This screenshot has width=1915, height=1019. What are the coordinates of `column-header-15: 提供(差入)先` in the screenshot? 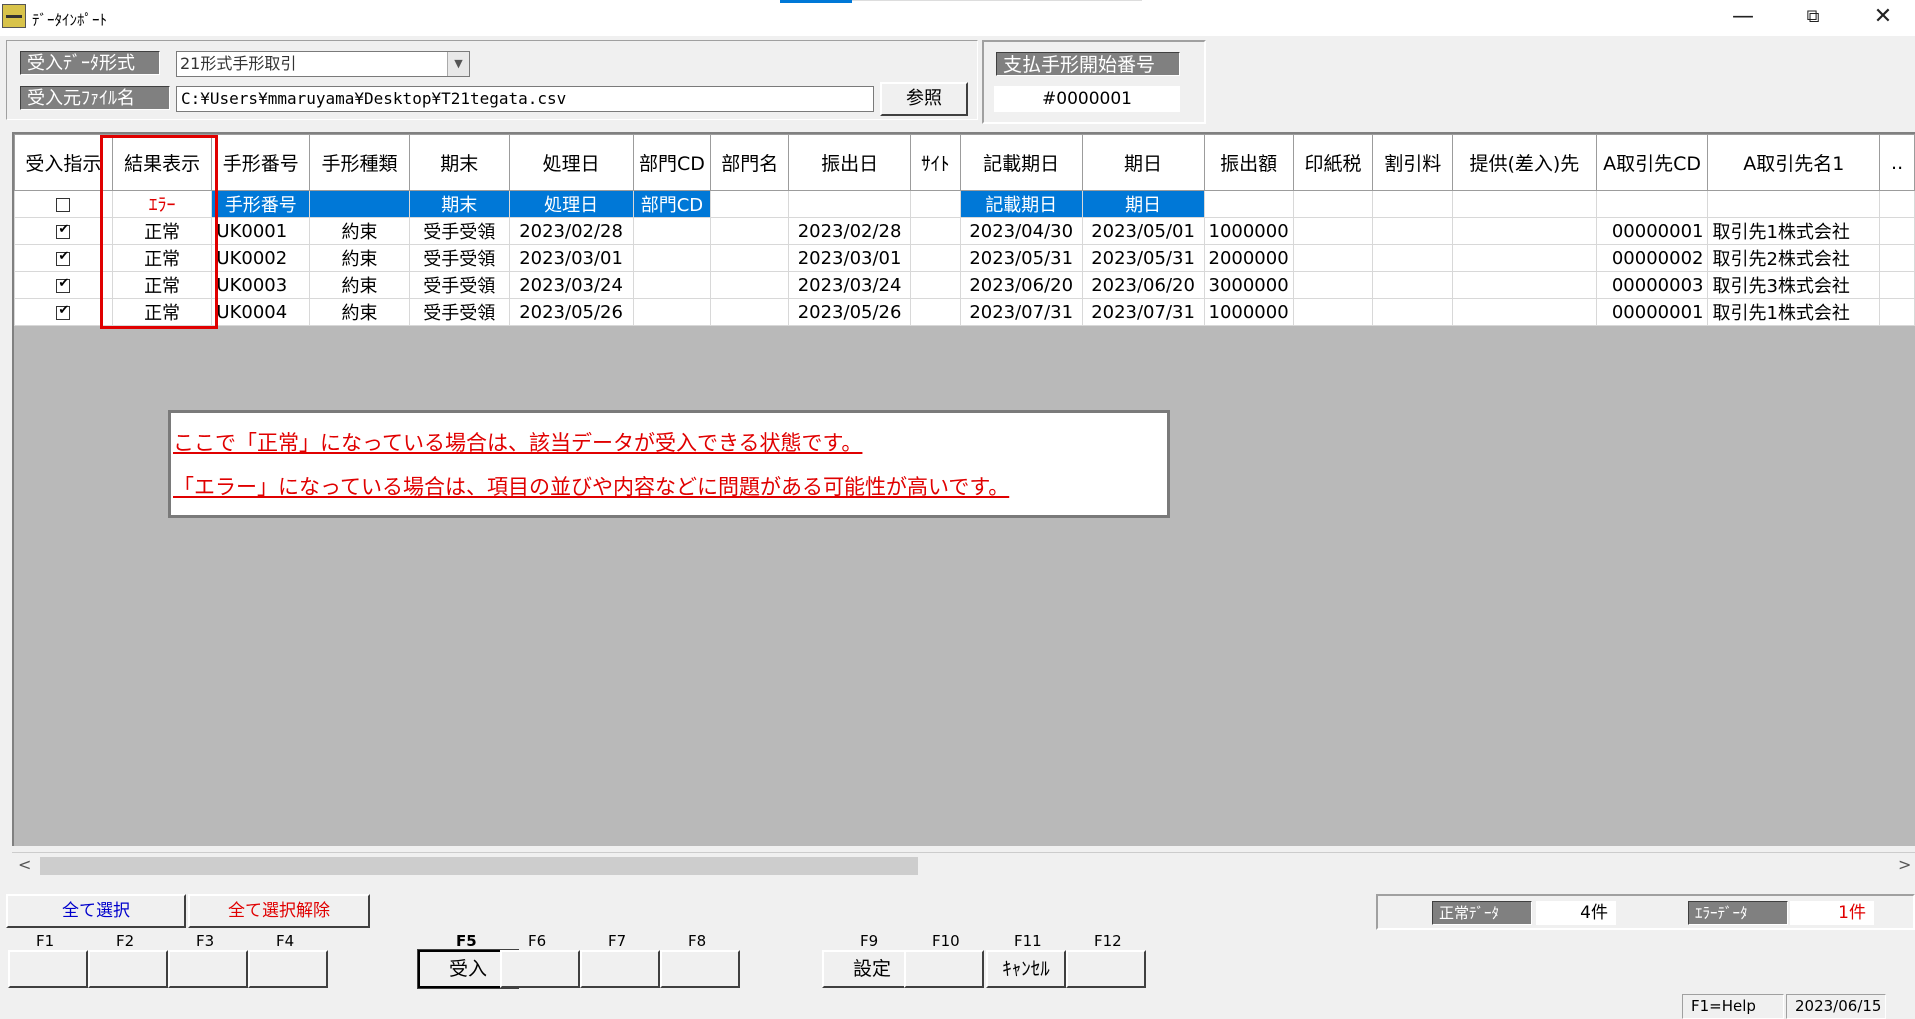 It's located at (1524, 162).